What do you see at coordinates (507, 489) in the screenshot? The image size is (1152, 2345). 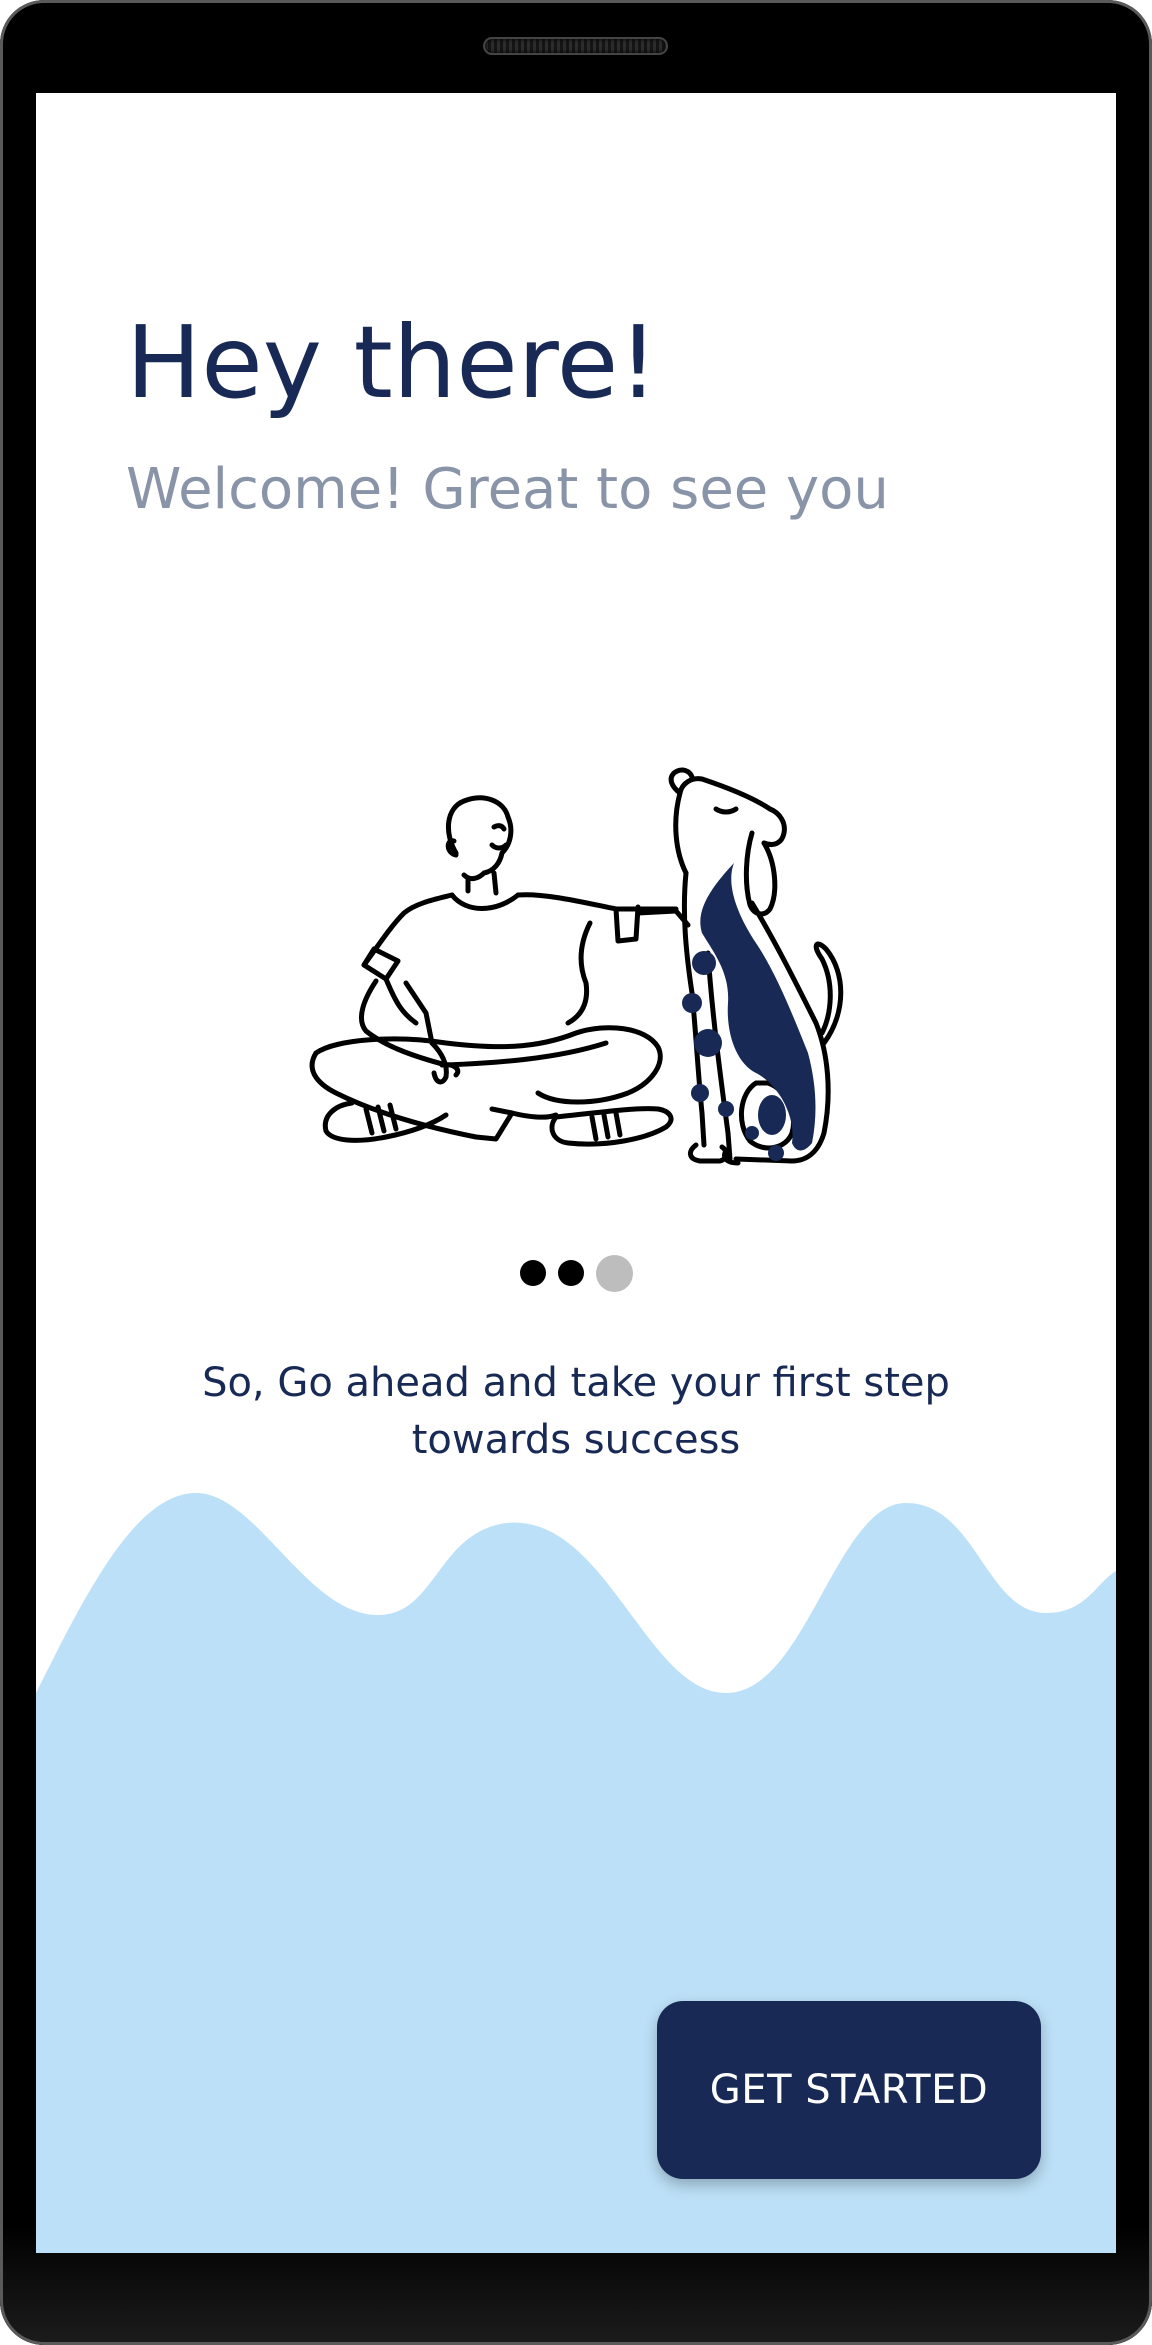 I see `page-subtitle: Welcome! Great to see you` at bounding box center [507, 489].